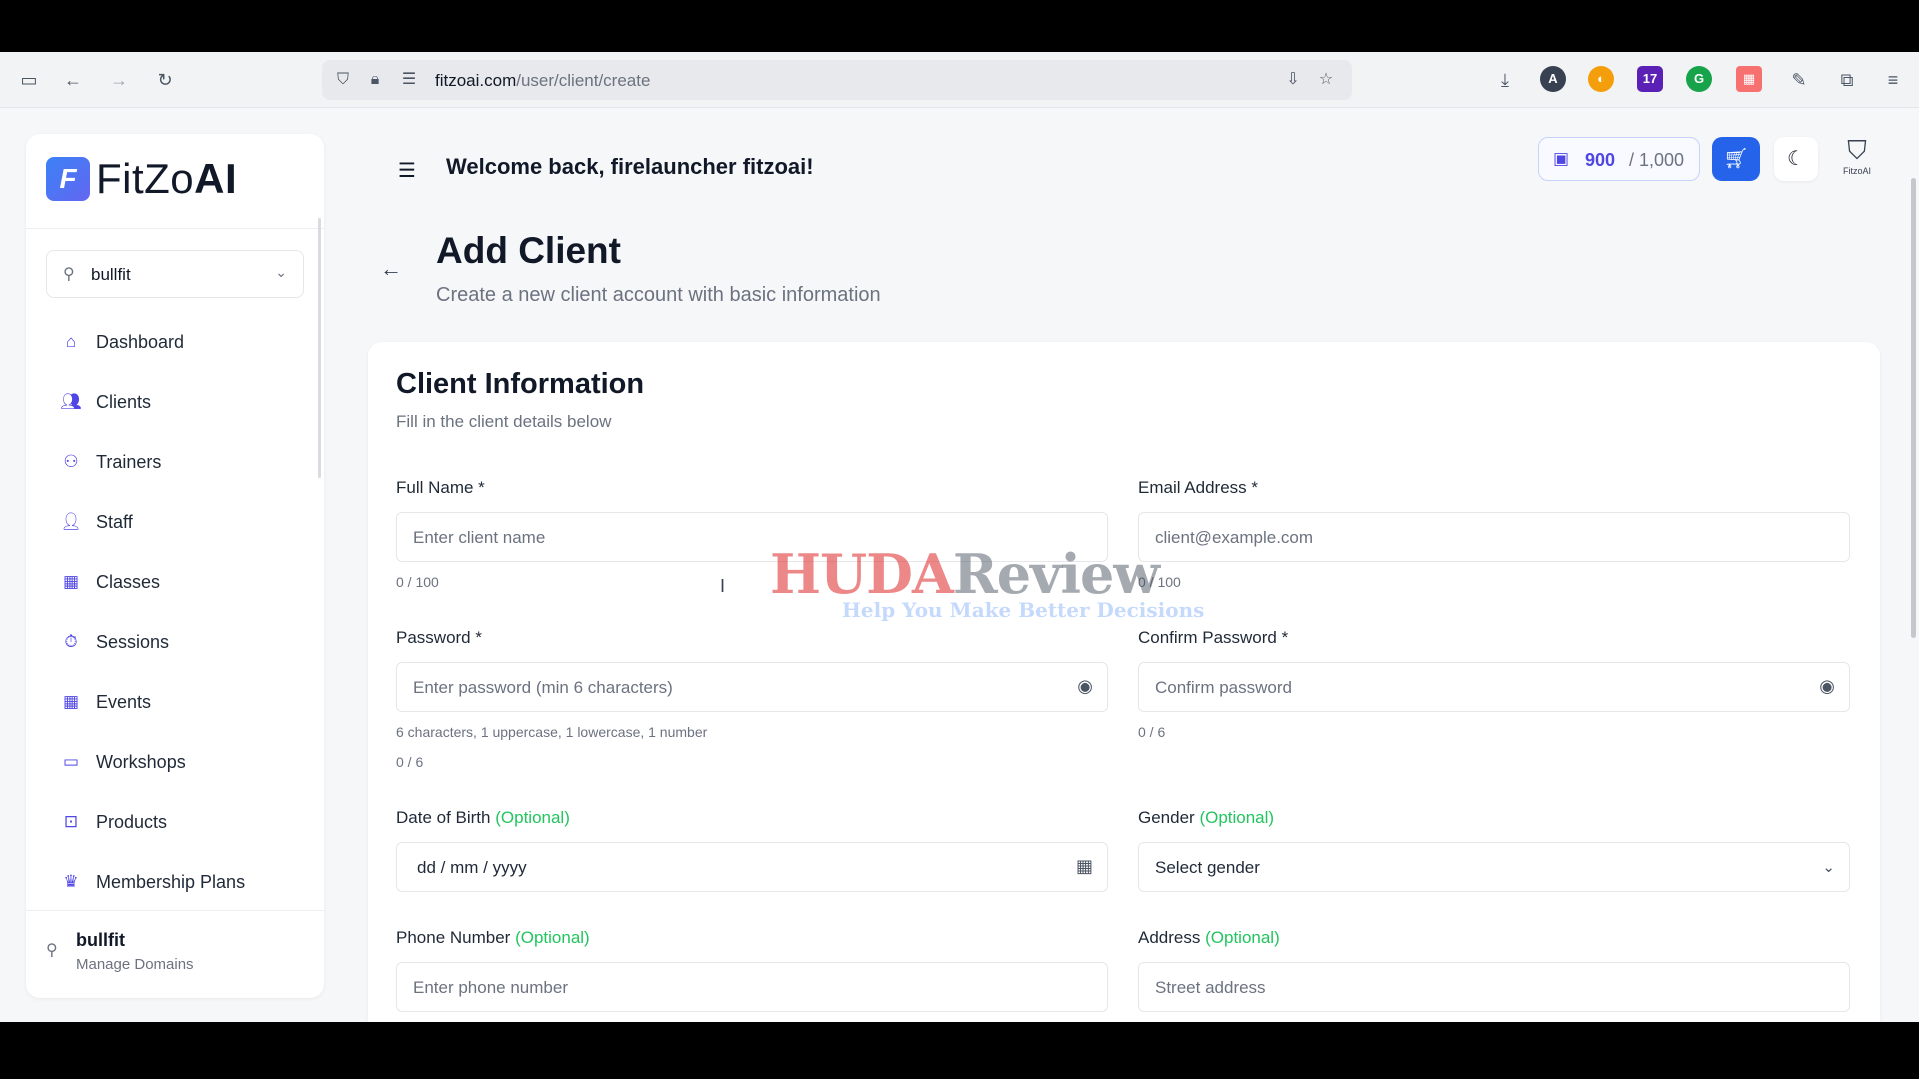  I want to click on sidebar-item-products: ⊡ Products, so click(175, 822).